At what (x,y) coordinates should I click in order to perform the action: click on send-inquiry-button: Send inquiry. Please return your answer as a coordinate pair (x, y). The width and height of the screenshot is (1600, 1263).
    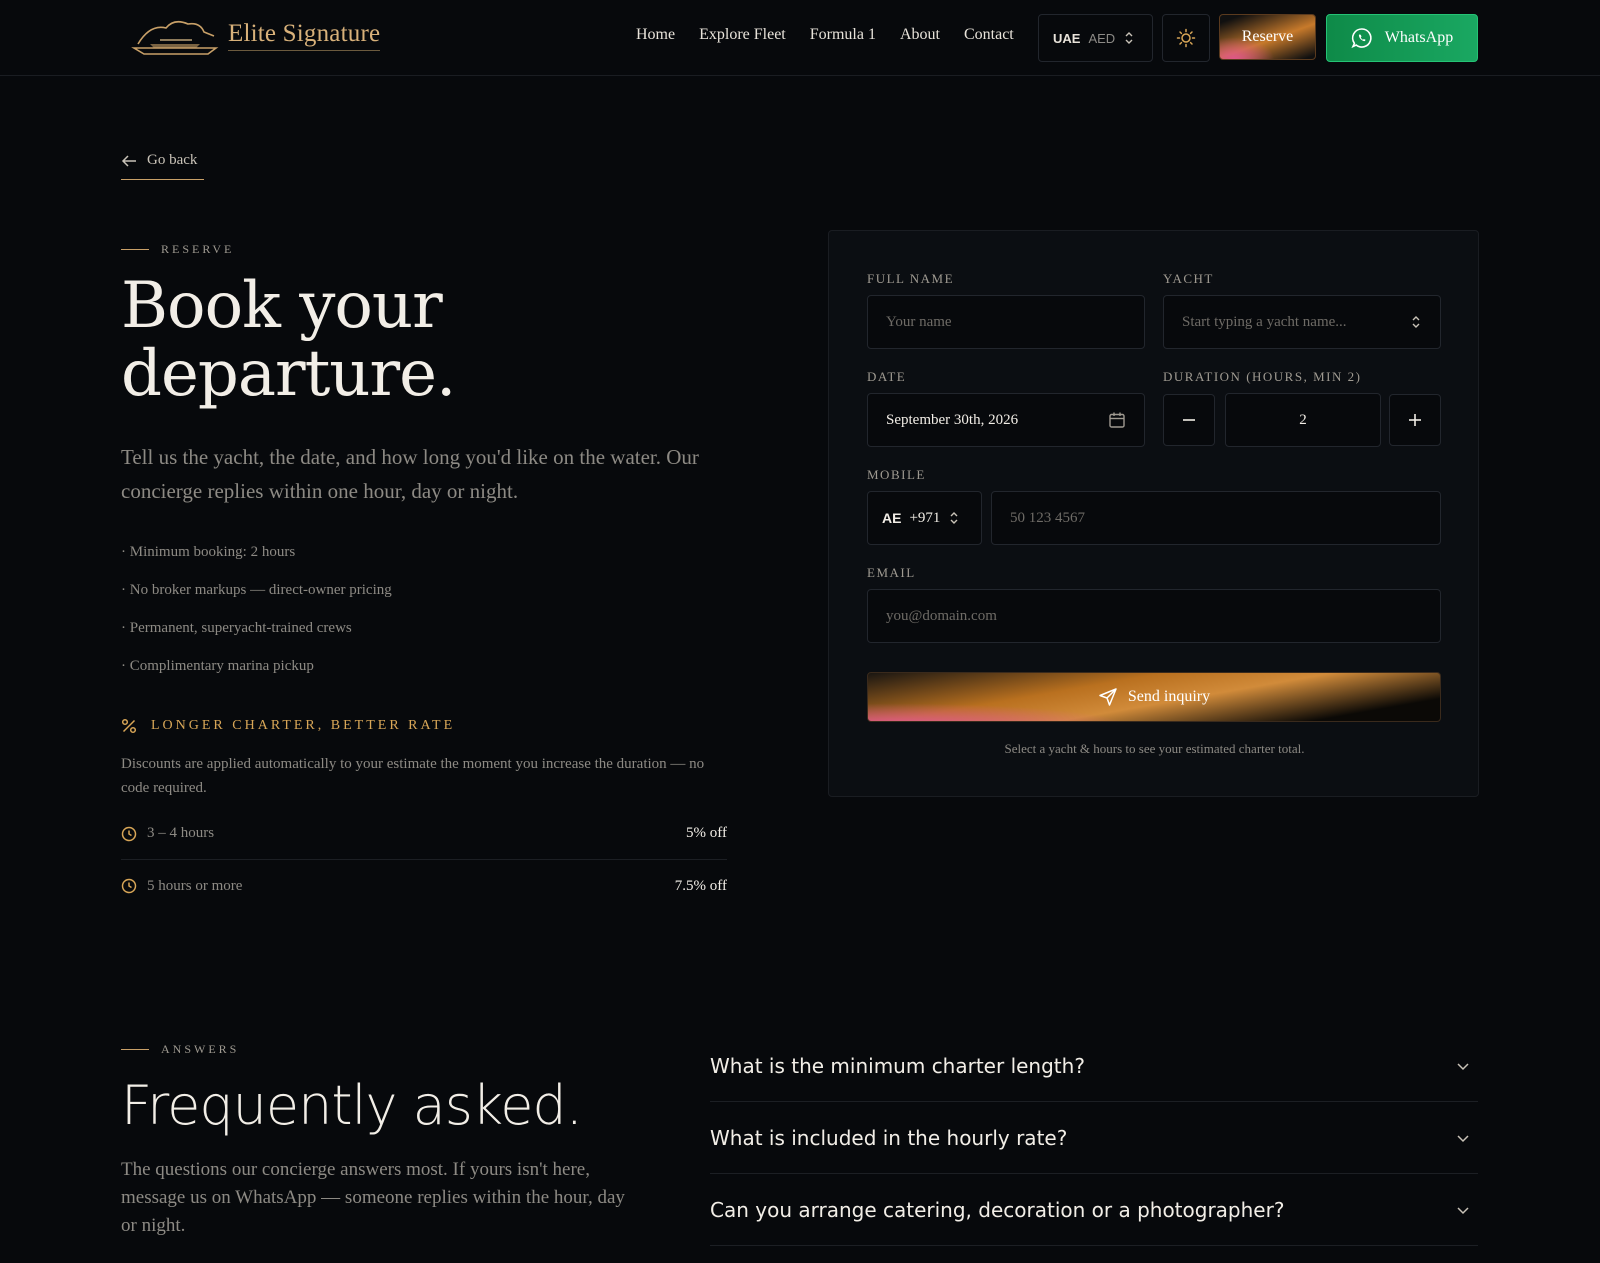
    Looking at the image, I should click on (1154, 697).